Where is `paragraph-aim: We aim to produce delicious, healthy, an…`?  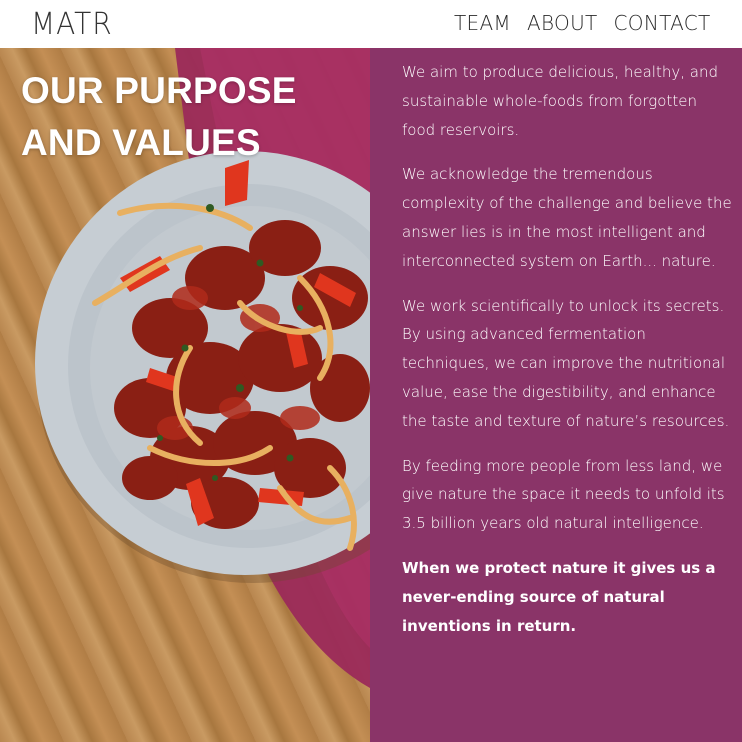
paragraph-aim: We aim to produce delicious, healthy, an… is located at coordinates (560, 101).